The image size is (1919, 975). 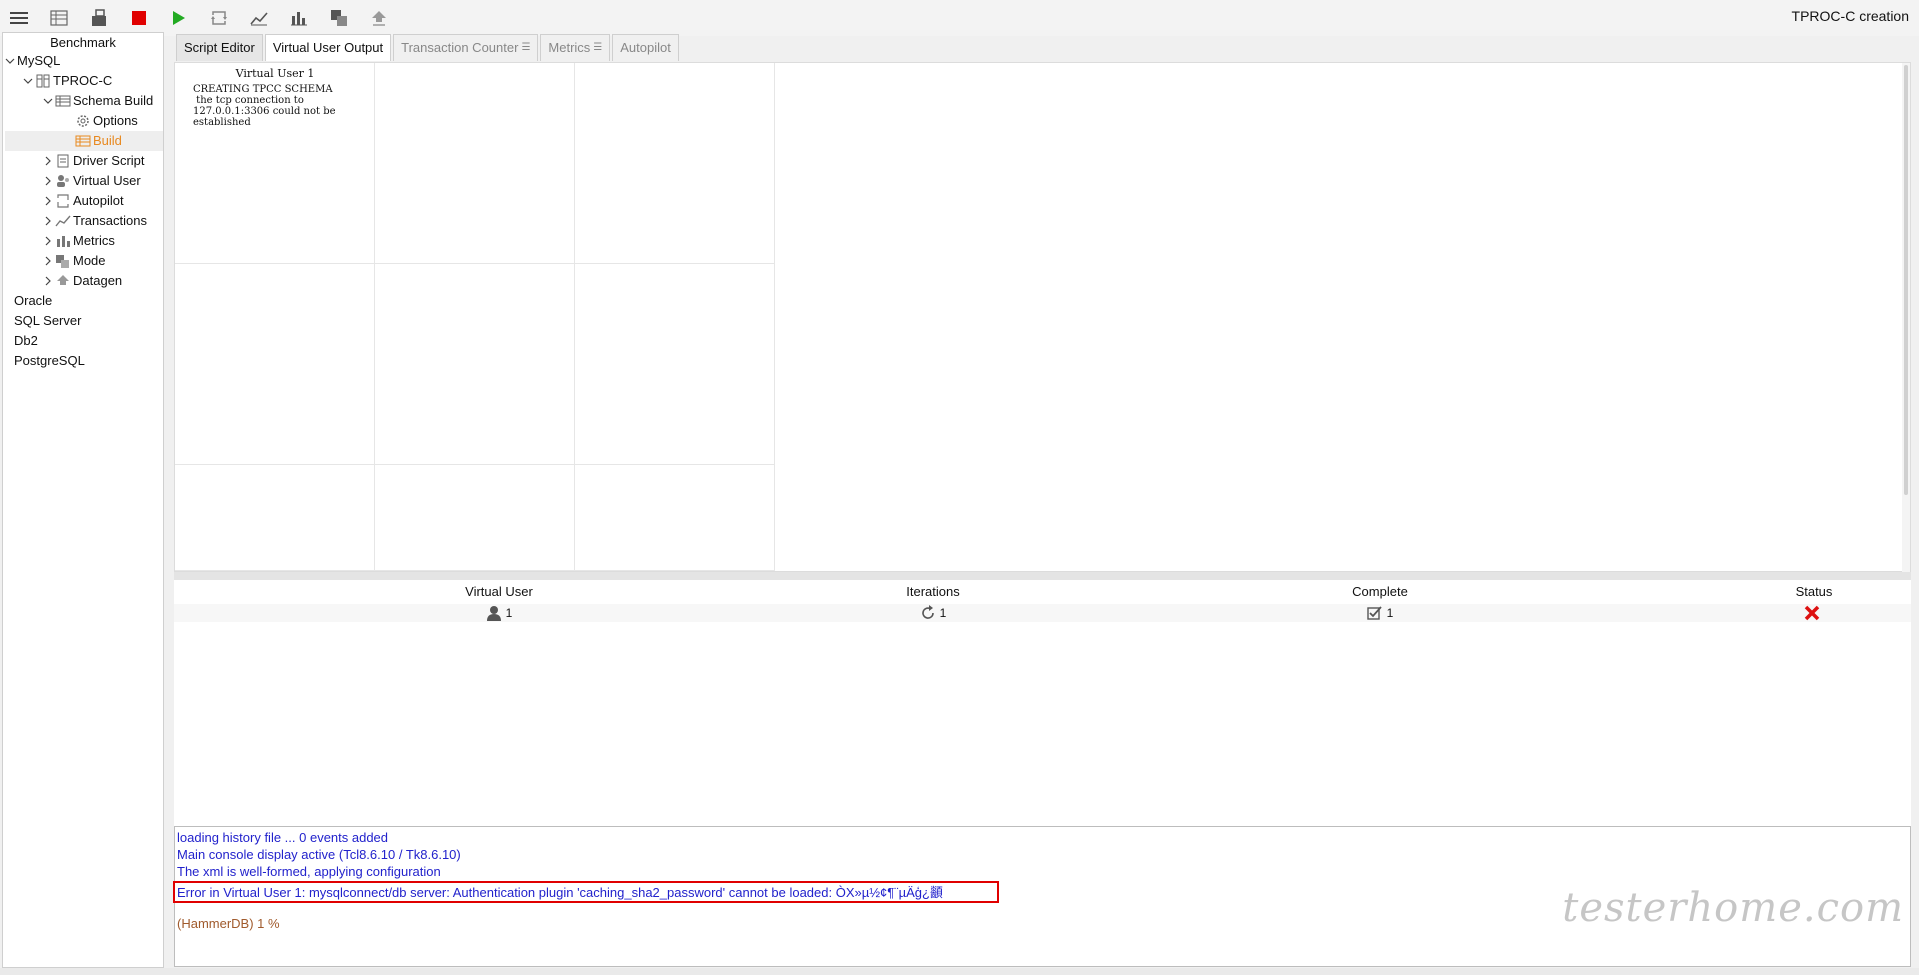 I want to click on tree-item-autopilot: Autopilot, so click(x=83, y=201).